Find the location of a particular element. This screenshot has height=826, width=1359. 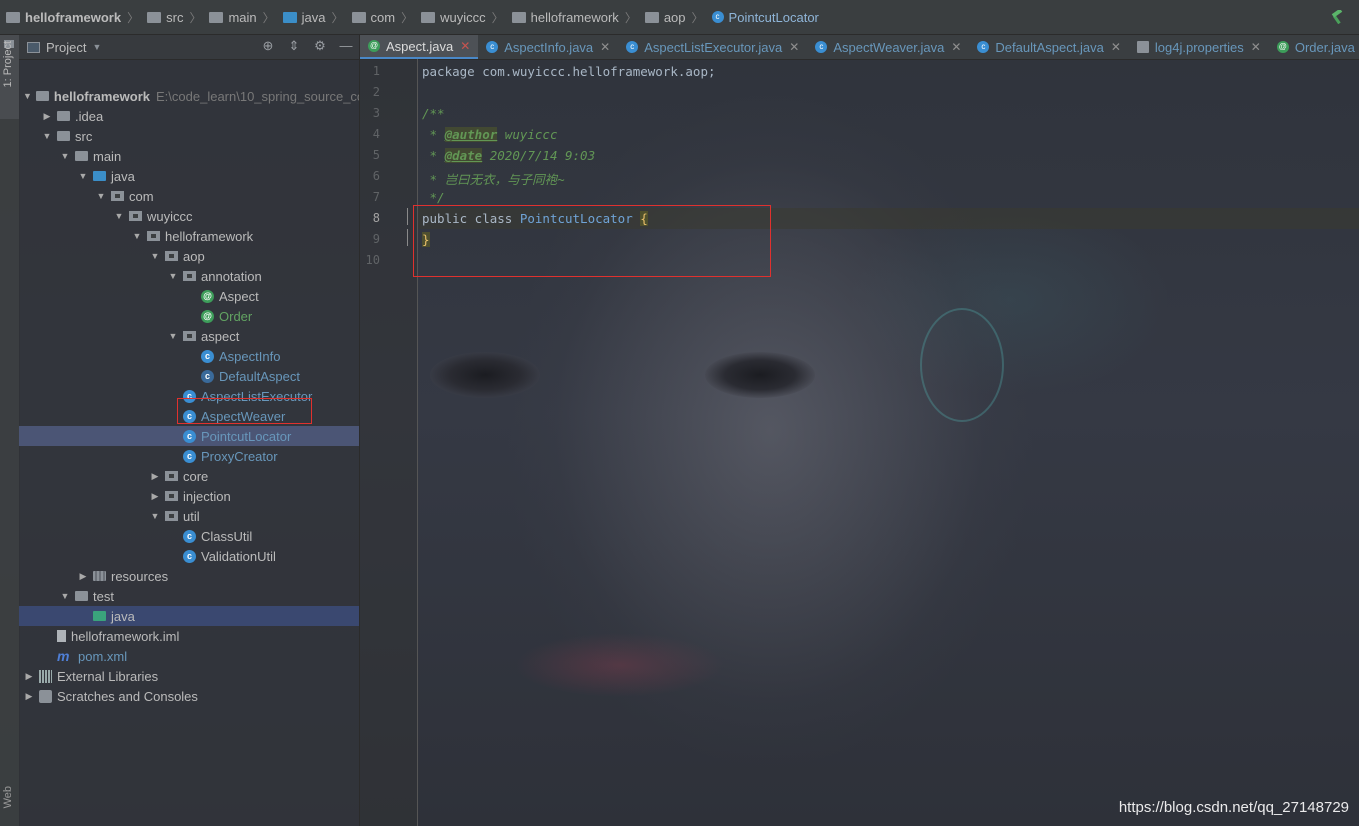

build-hammer-icon is located at coordinates (1337, 17).